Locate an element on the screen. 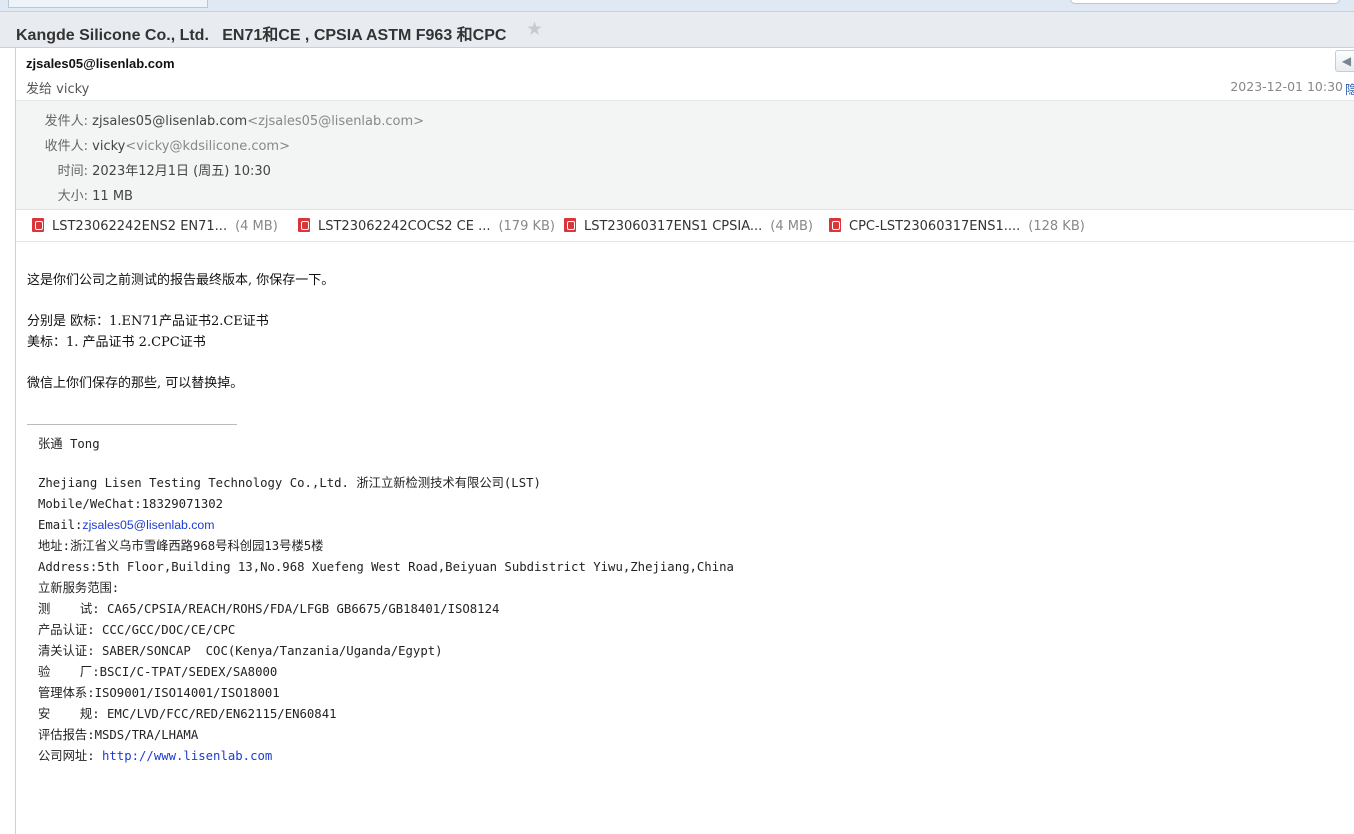 Image resolution: width=1354 pixels, height=834 pixels. attachment-size: (128 KB) is located at coordinates (1056, 226).